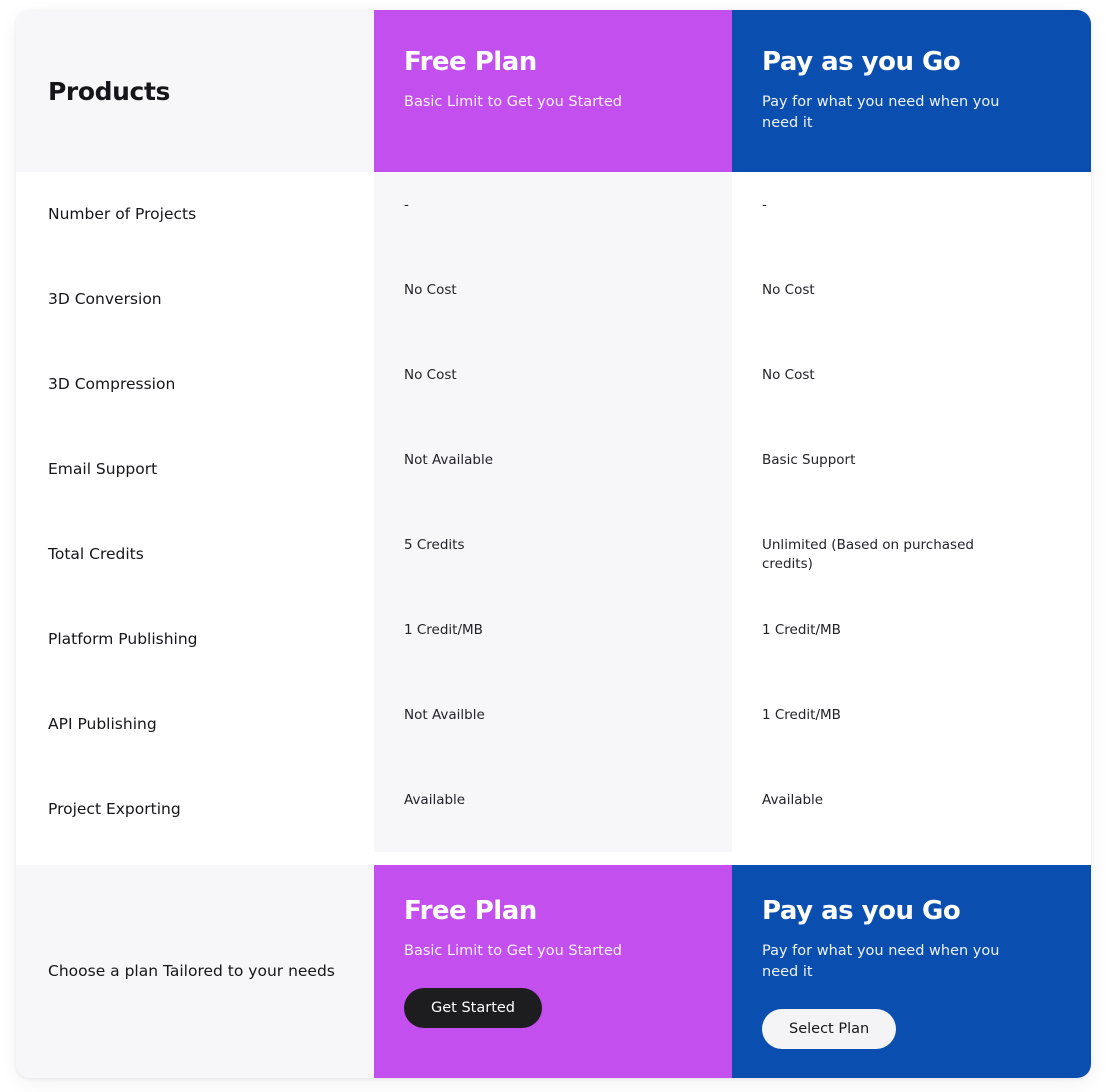  What do you see at coordinates (114, 809) in the screenshot?
I see `feature-label: Project Exporting` at bounding box center [114, 809].